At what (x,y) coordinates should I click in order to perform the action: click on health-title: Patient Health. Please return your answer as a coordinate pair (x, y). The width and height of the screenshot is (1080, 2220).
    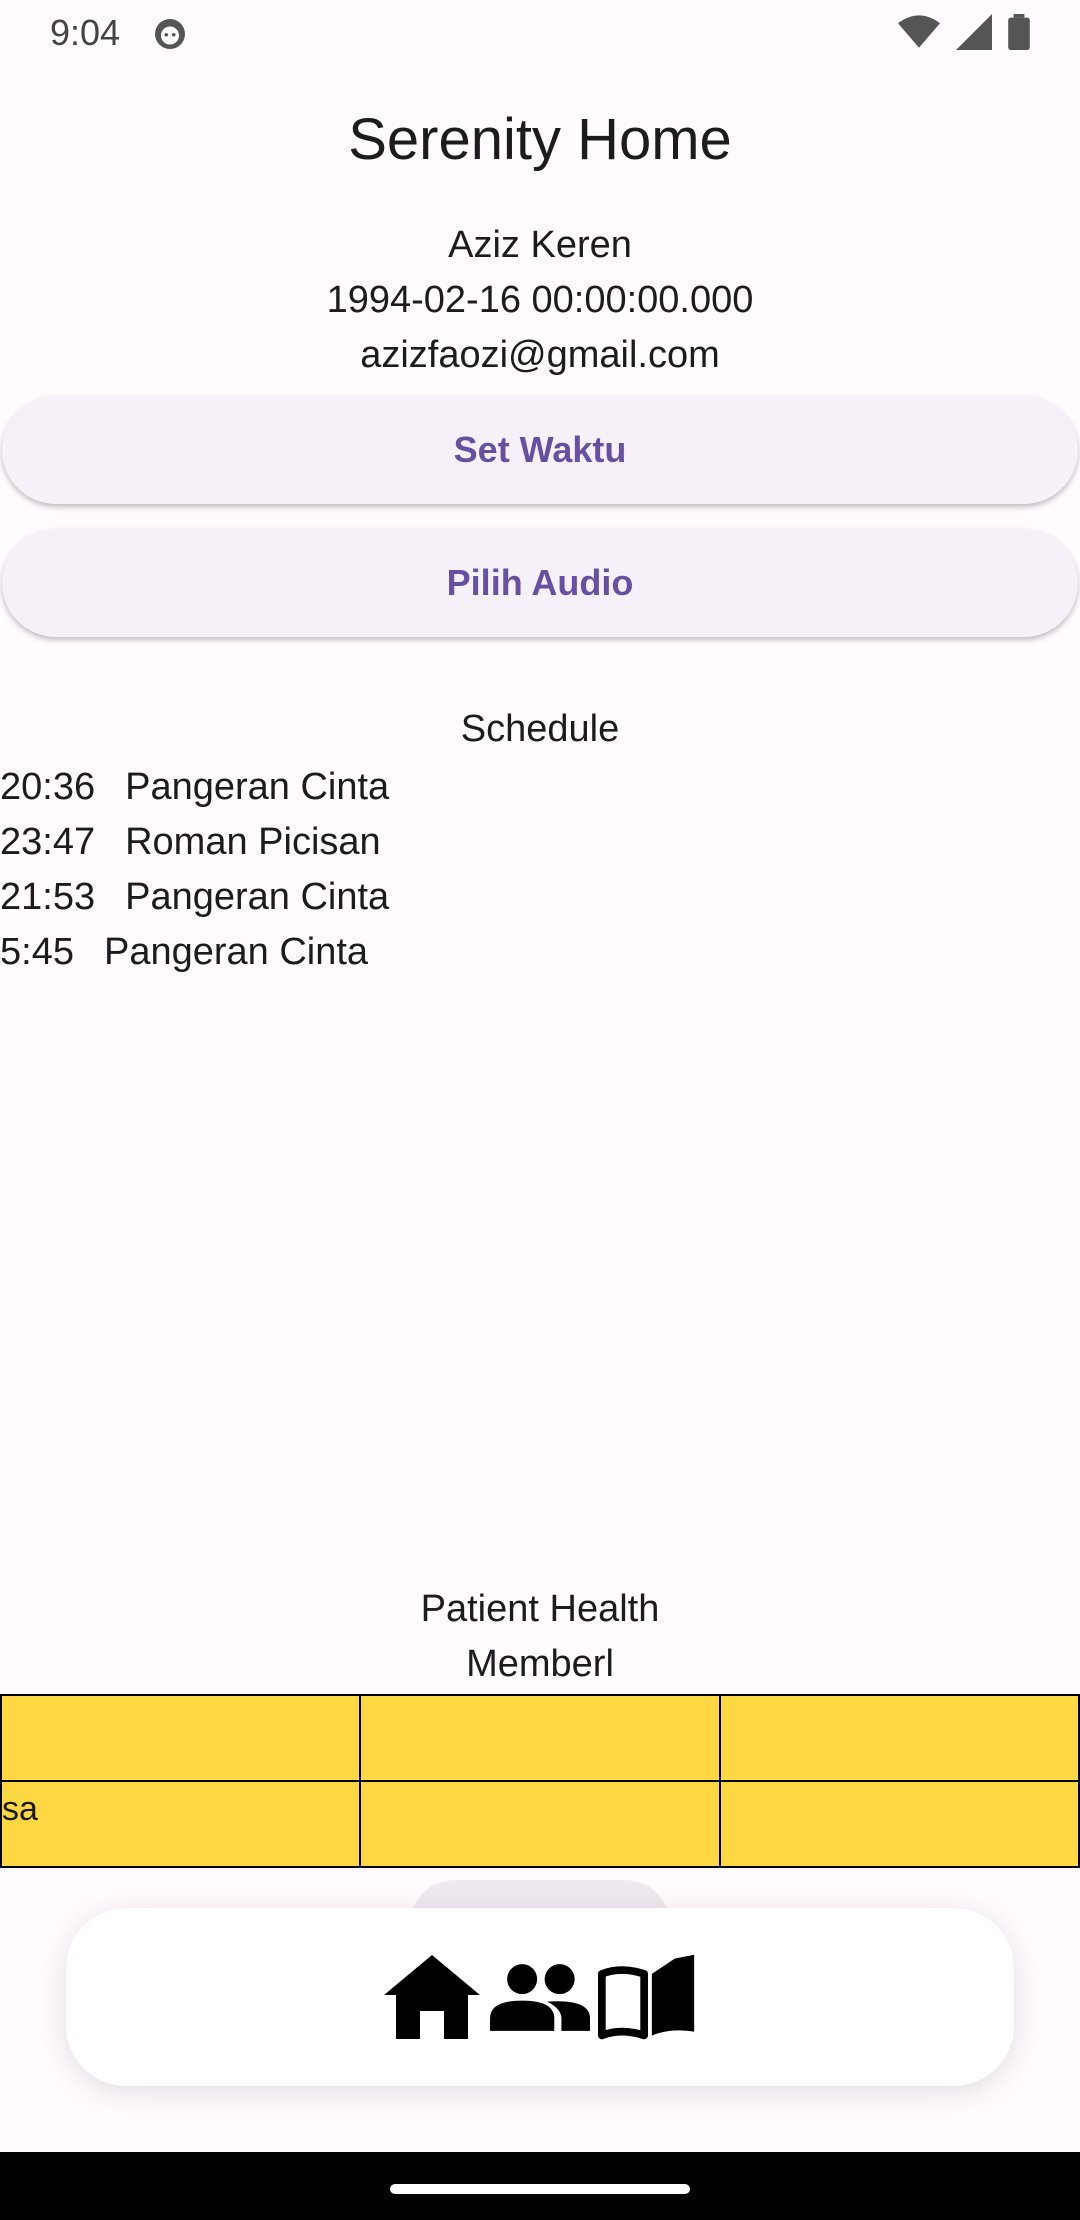
    Looking at the image, I should click on (540, 1609).